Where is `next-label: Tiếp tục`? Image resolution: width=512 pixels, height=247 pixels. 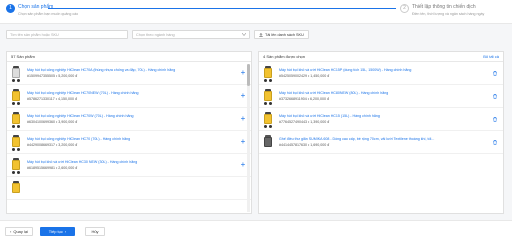 next-label: Tiếp tục is located at coordinates (55, 231).